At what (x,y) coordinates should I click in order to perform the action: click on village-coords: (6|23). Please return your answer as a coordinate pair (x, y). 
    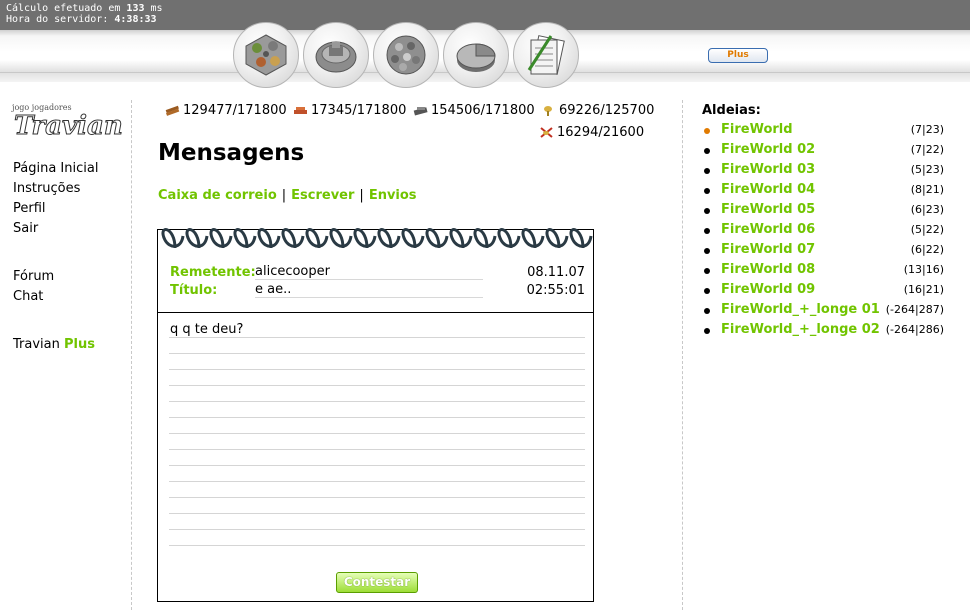
    Looking at the image, I should click on (927, 209).